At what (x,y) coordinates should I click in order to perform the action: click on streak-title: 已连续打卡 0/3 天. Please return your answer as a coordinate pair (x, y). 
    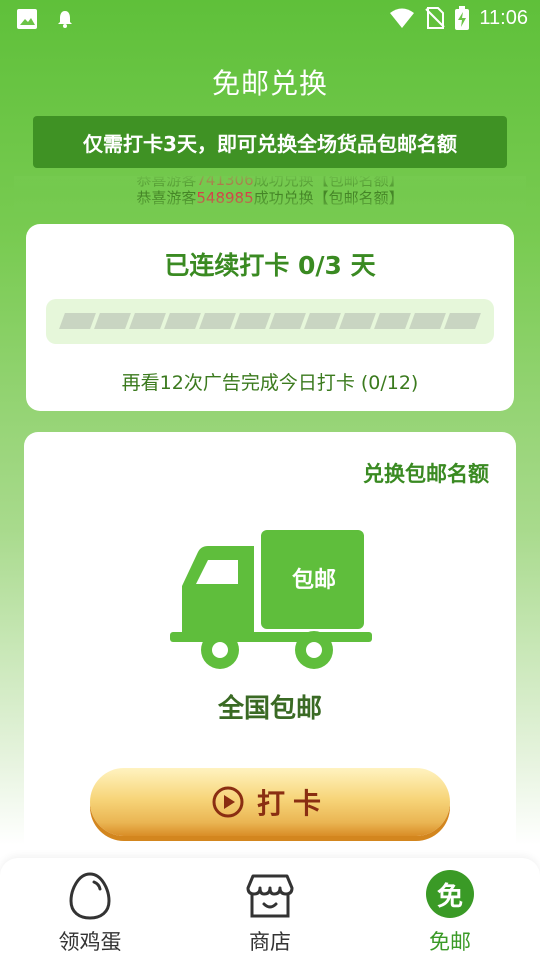
    Looking at the image, I should click on (270, 265).